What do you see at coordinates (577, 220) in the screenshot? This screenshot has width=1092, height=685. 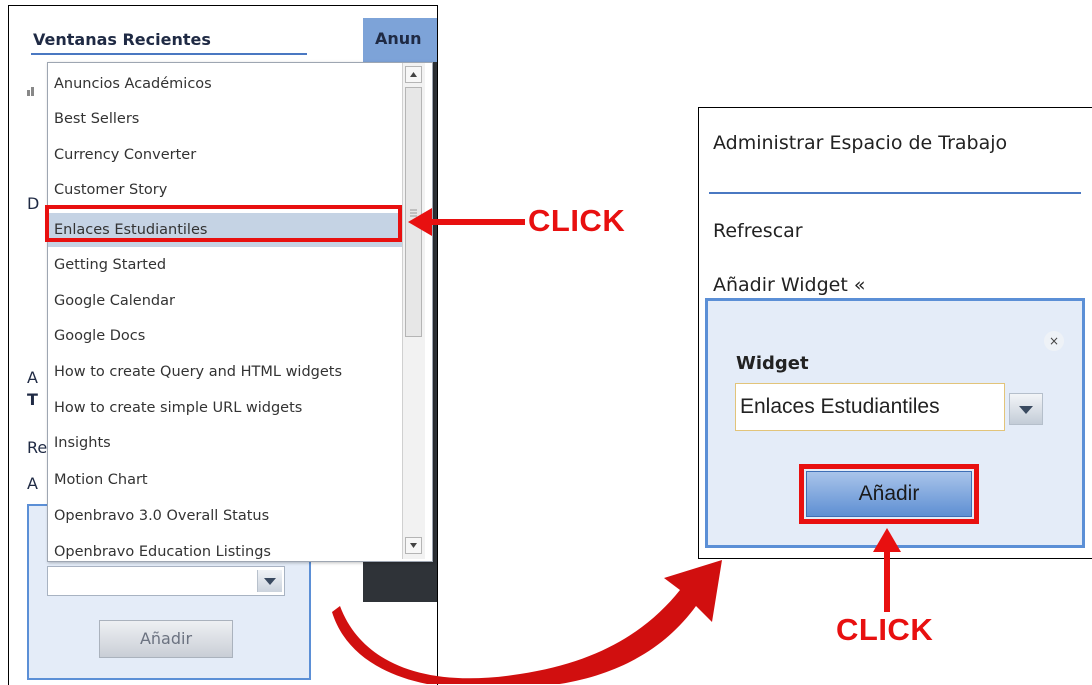 I see `click-annotation-1: CLICK` at bounding box center [577, 220].